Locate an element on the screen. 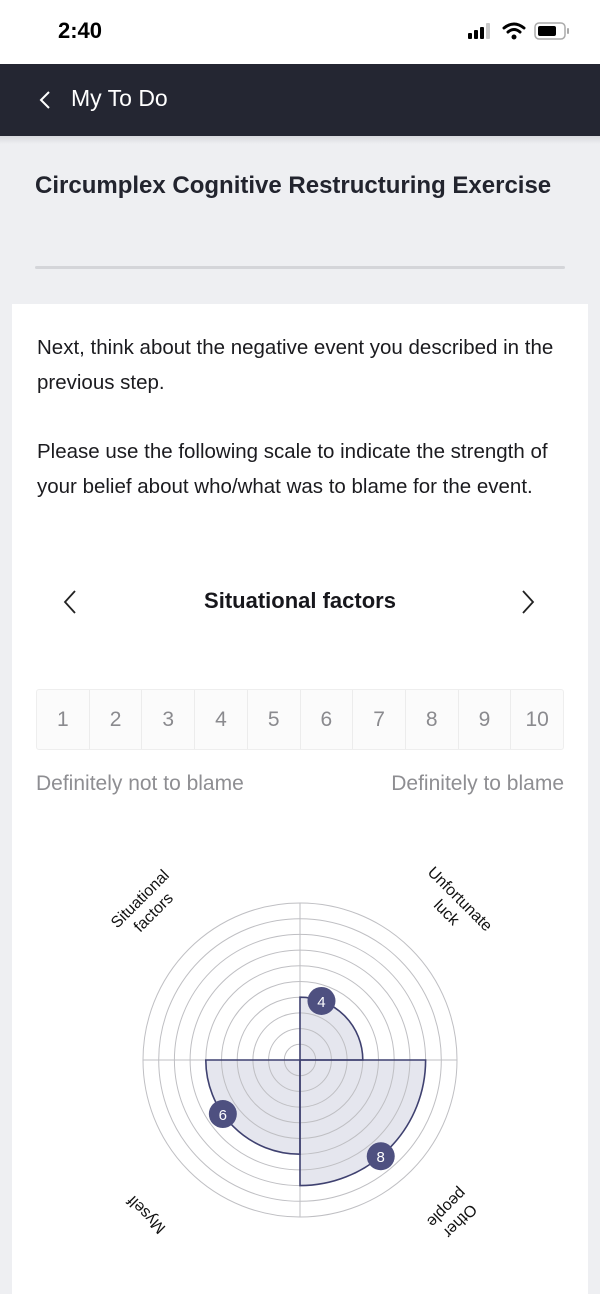 This screenshot has height=1294, width=600. sector-label: Myself is located at coordinates (146, 1213).